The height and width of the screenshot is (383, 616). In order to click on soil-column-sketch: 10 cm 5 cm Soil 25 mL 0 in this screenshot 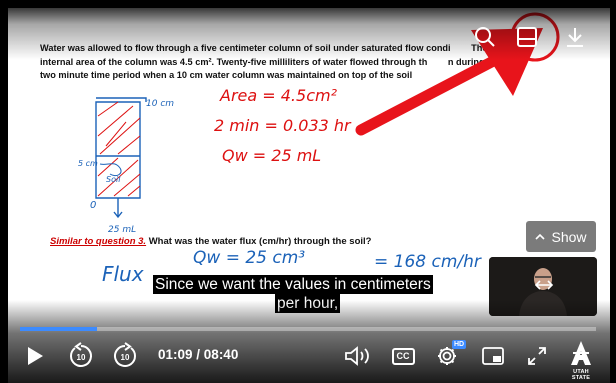, I will do `click(126, 166)`.